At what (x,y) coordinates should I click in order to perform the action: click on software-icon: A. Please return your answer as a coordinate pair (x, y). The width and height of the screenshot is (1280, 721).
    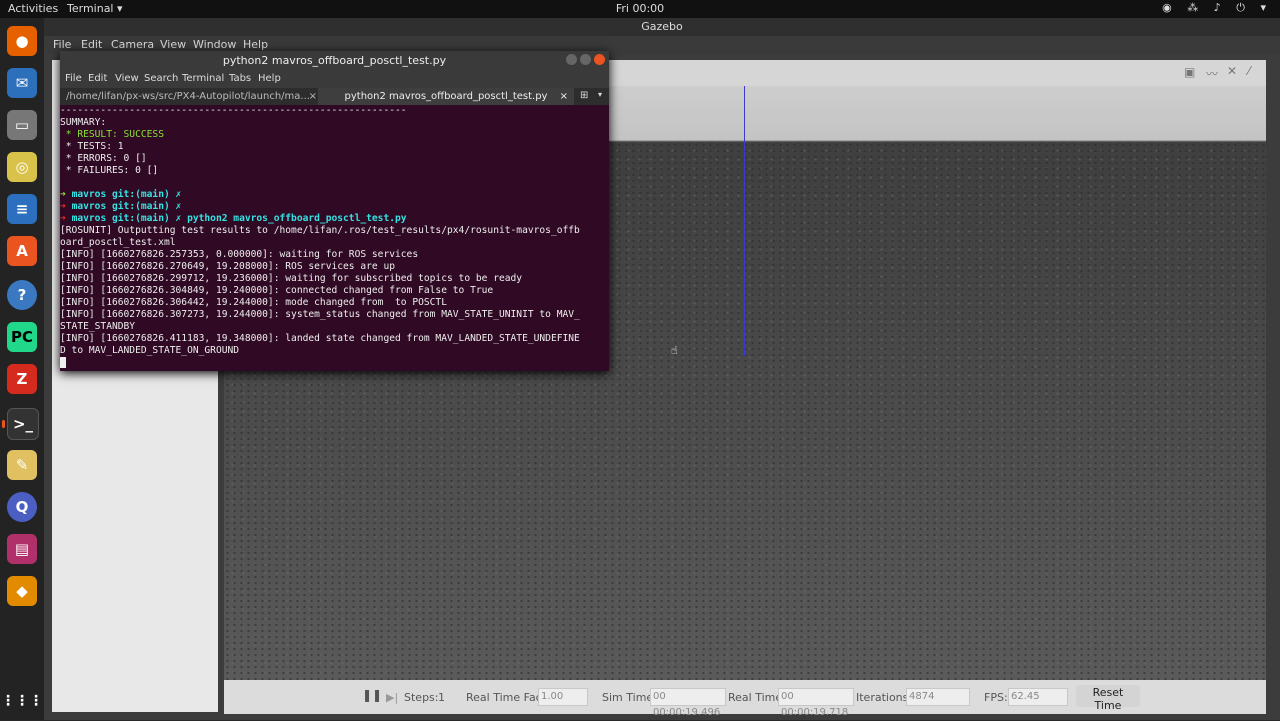
    Looking at the image, I should click on (22, 251).